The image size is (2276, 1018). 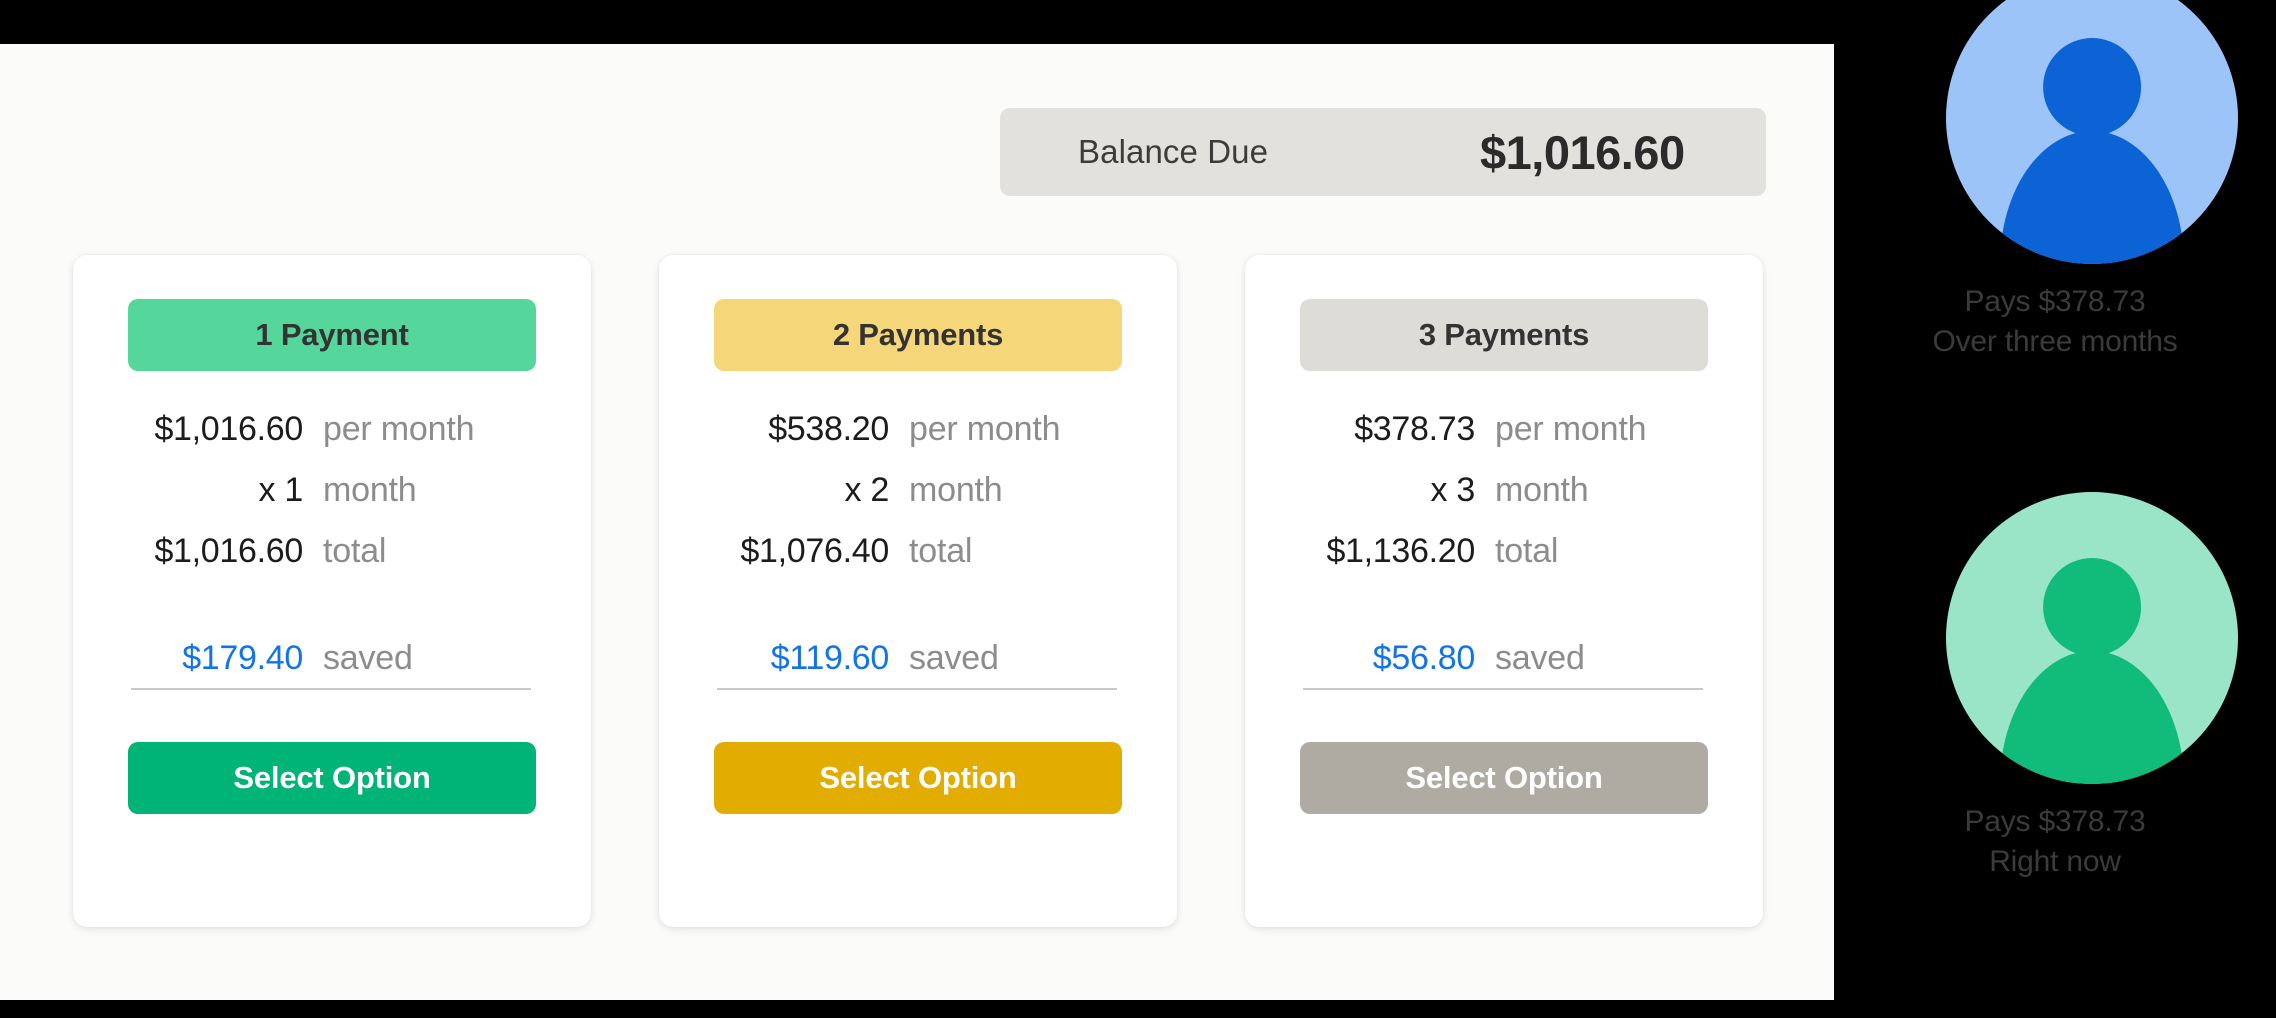 What do you see at coordinates (2055, 861) in the screenshot?
I see `persona-timing: Right now` at bounding box center [2055, 861].